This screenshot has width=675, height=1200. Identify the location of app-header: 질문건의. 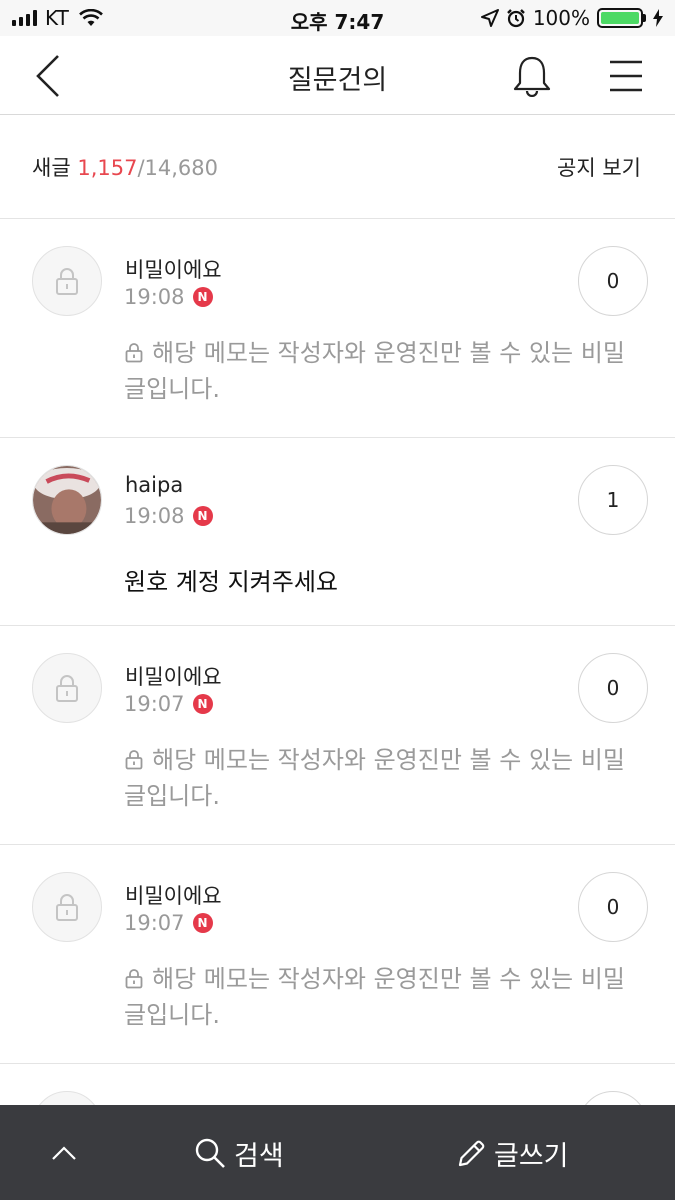
(337, 75).